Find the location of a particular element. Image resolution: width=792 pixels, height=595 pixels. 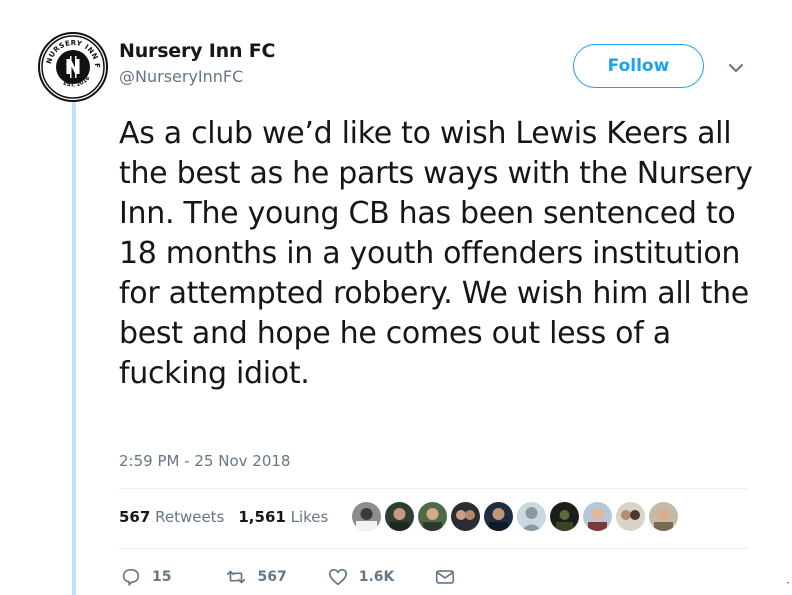

svg-text: N is located at coordinates (73, 67).